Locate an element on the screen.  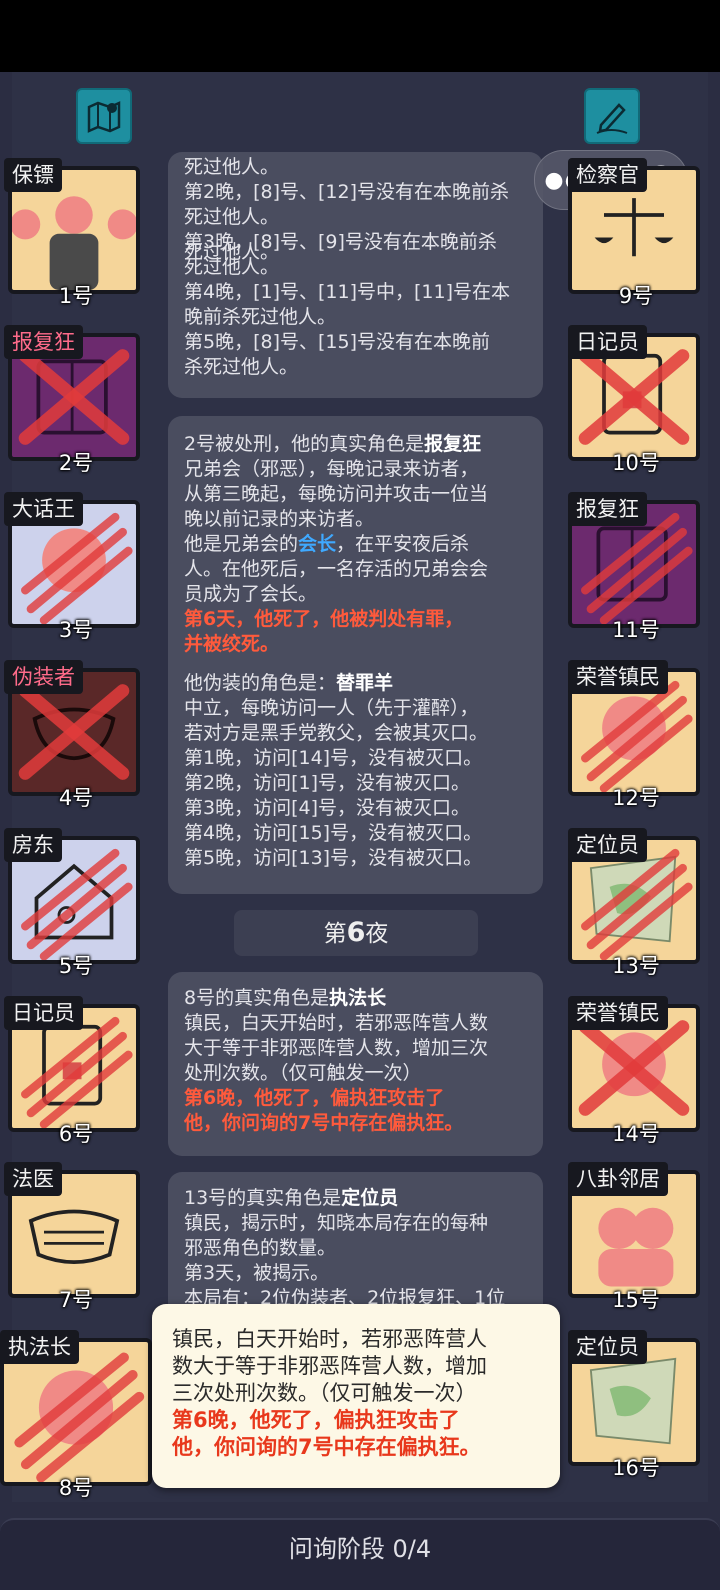
log-line: 第3天，被揭示。 is located at coordinates (257, 1273).